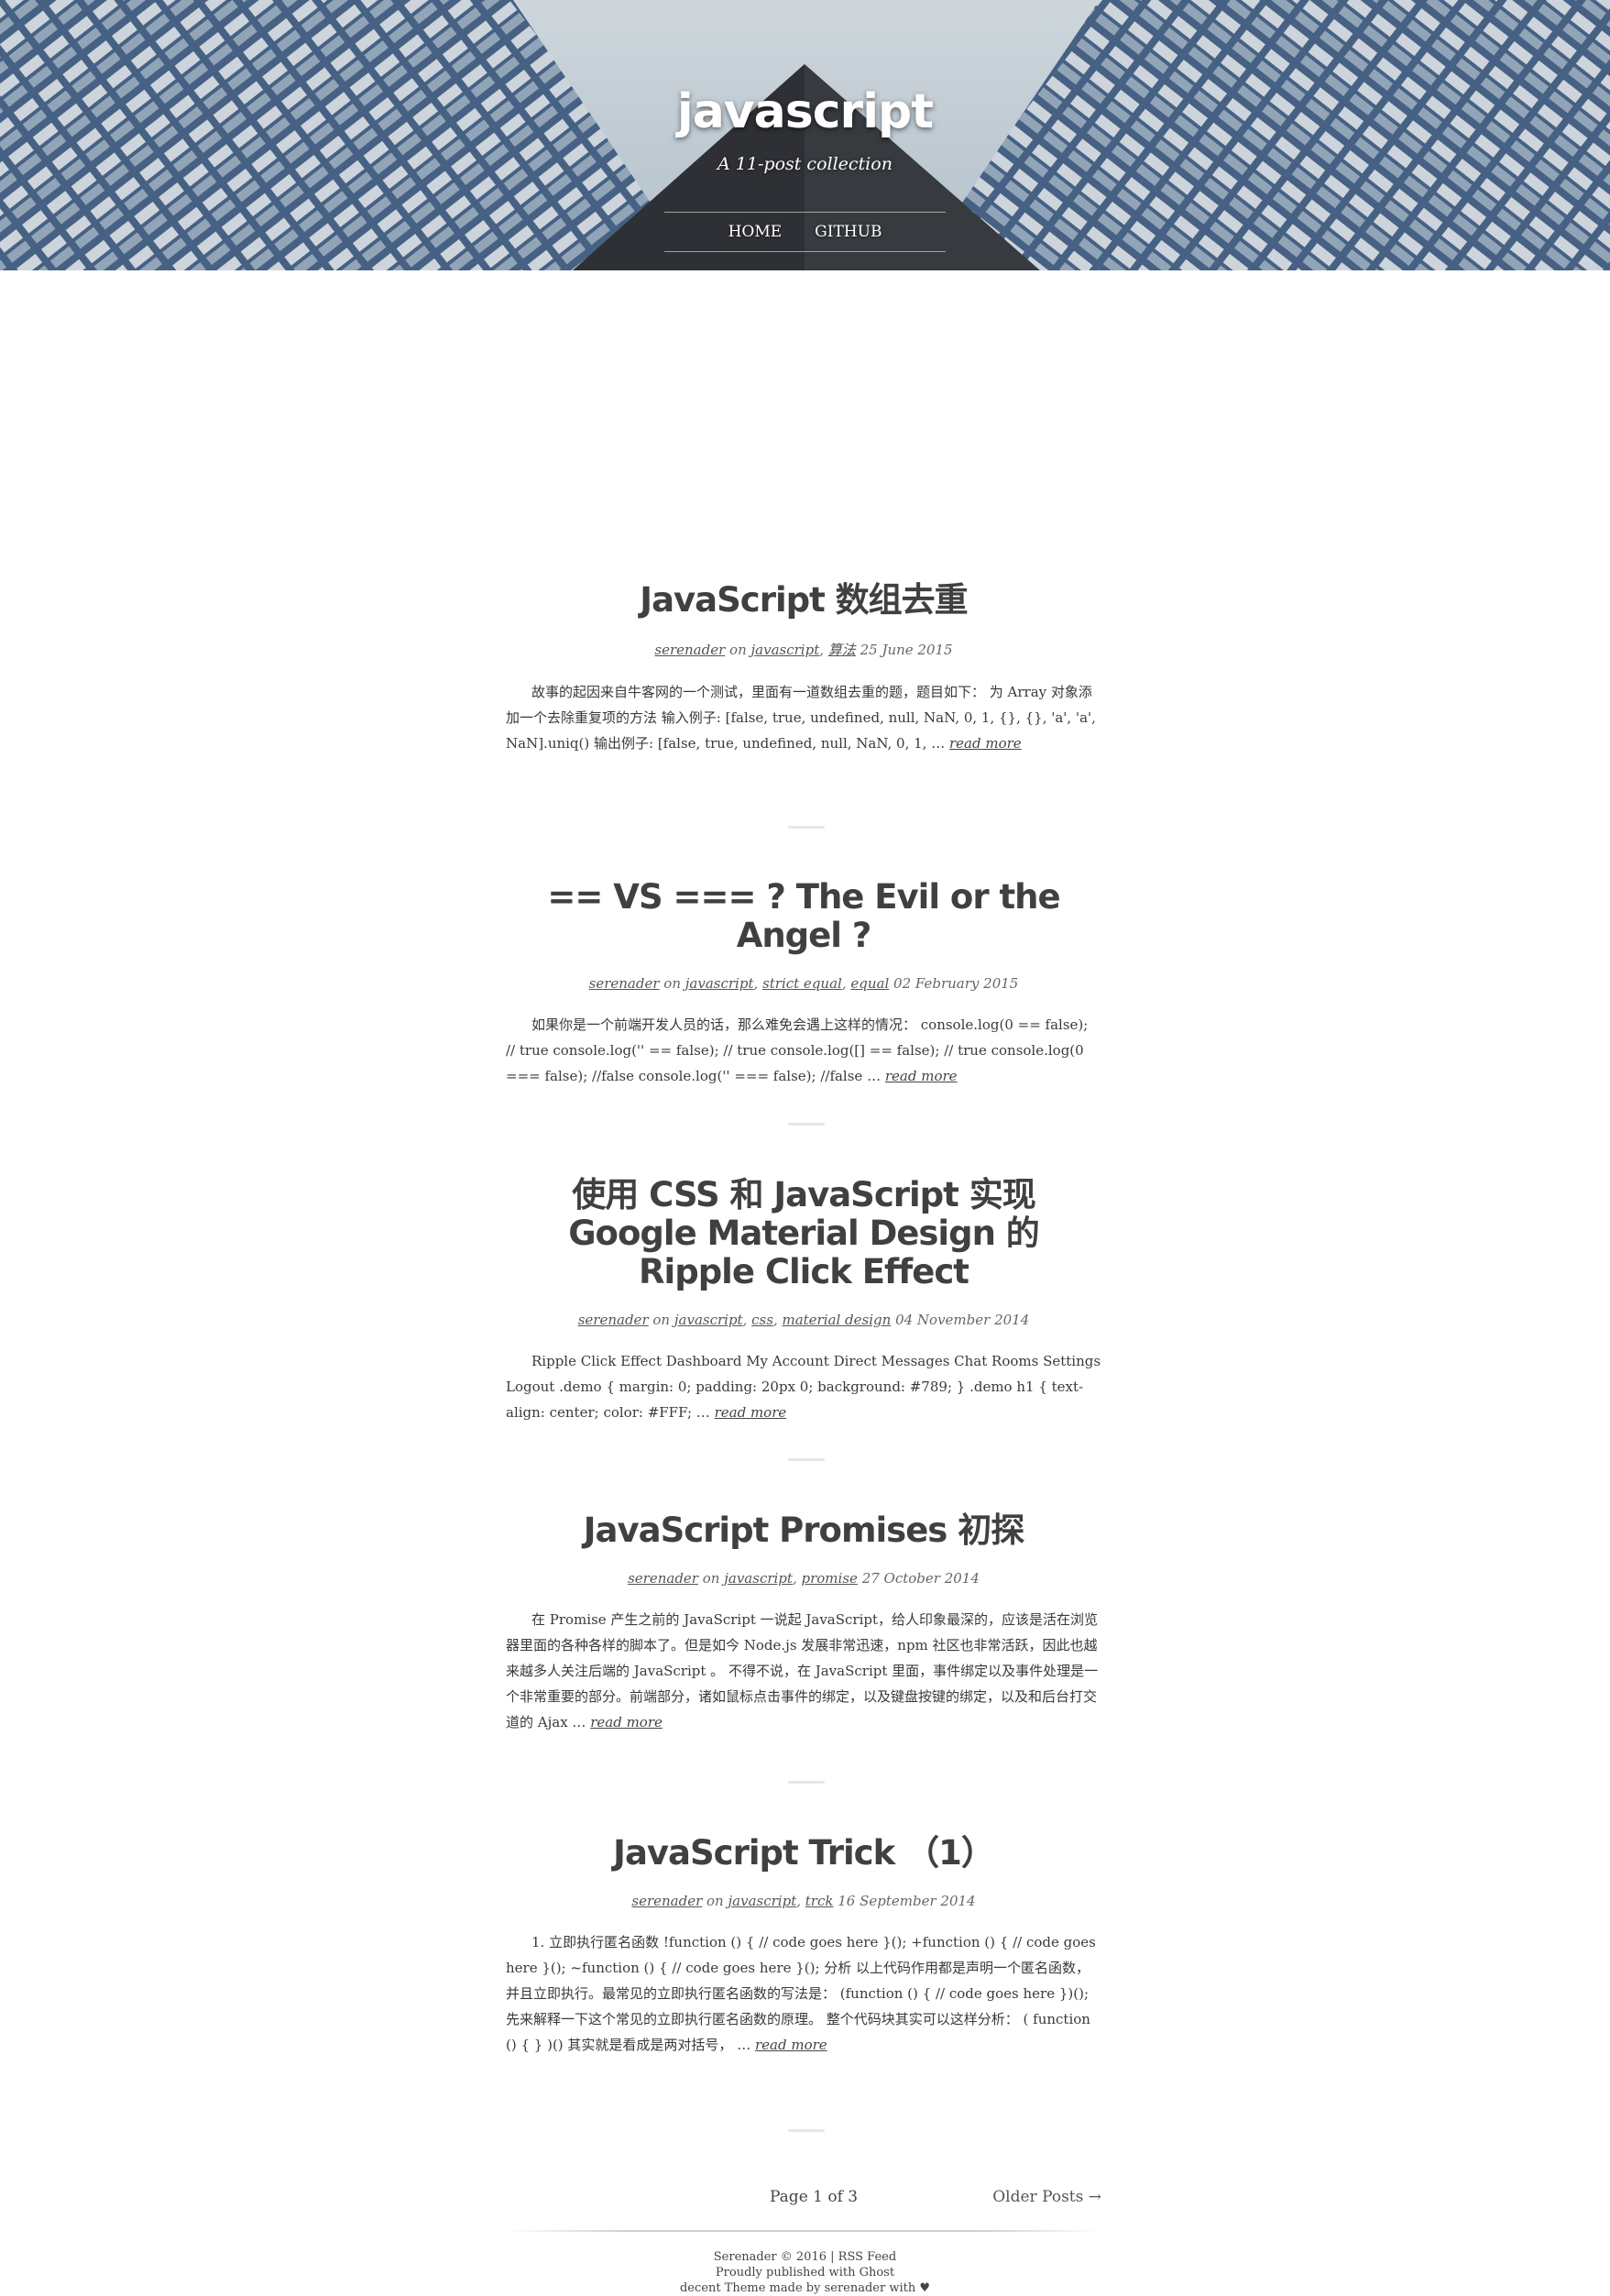 This screenshot has height=2296, width=1610. What do you see at coordinates (830, 1578) in the screenshot?
I see `post-tag-link: promise` at bounding box center [830, 1578].